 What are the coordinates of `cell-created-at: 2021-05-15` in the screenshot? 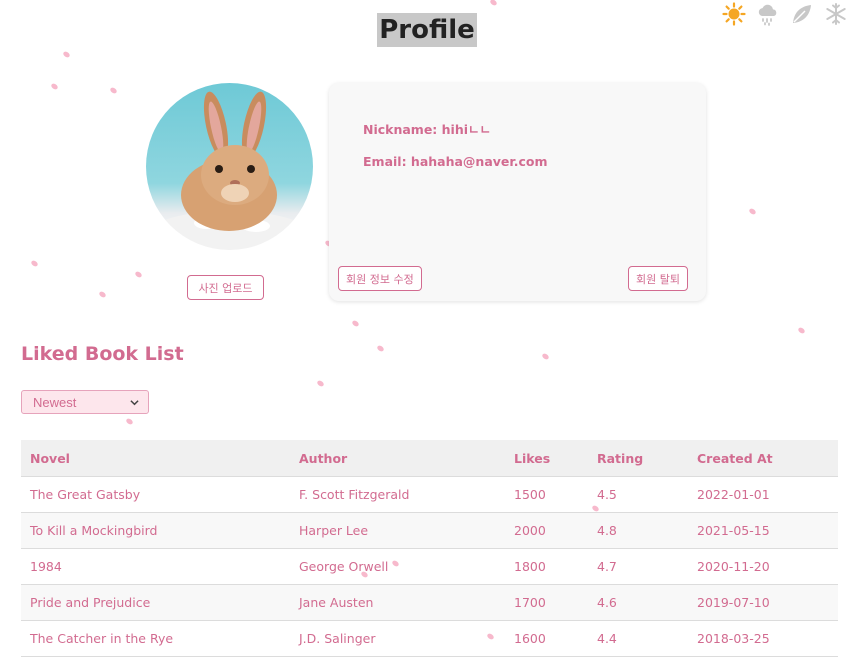 It's located at (763, 530).